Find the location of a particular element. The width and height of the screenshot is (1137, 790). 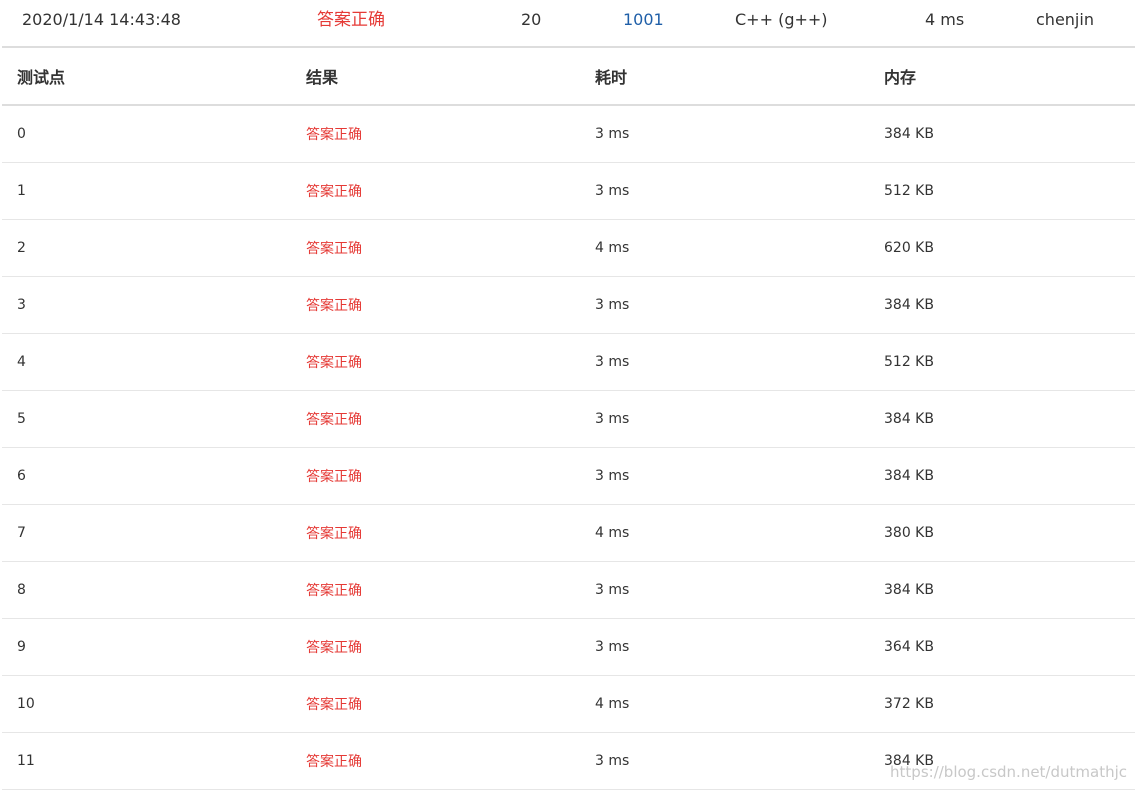

table-row: 7 答案正确 4 ms 380 KB is located at coordinates (568, 533).